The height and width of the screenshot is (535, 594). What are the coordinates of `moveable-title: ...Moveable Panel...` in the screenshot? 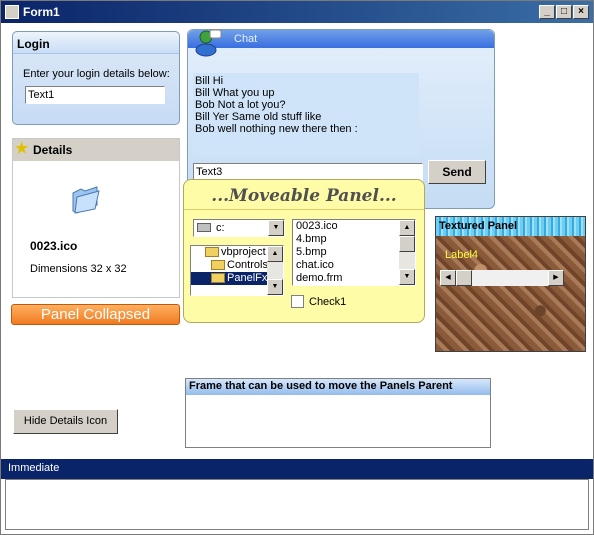 It's located at (304, 195).